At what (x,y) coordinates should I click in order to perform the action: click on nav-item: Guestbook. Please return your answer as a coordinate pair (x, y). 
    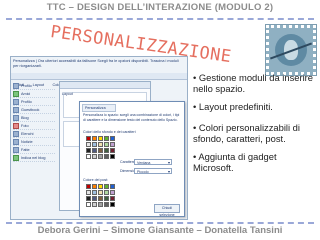
    Looking at the image, I should click on (34, 110).